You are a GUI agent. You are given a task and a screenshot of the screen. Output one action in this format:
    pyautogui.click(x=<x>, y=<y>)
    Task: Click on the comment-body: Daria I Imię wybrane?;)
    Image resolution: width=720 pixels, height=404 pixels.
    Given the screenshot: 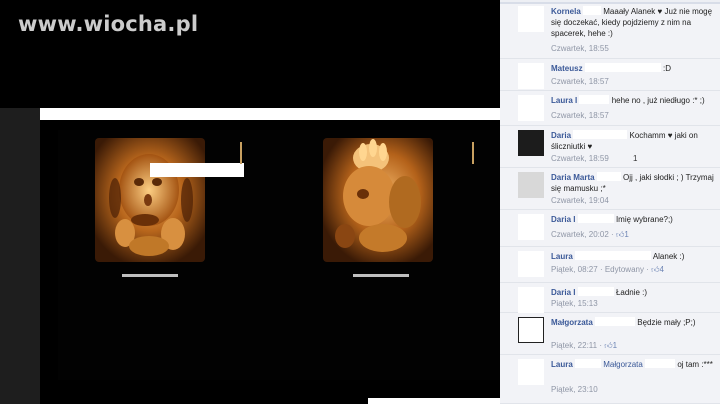 What is the action you would take?
    pyautogui.click(x=635, y=219)
    